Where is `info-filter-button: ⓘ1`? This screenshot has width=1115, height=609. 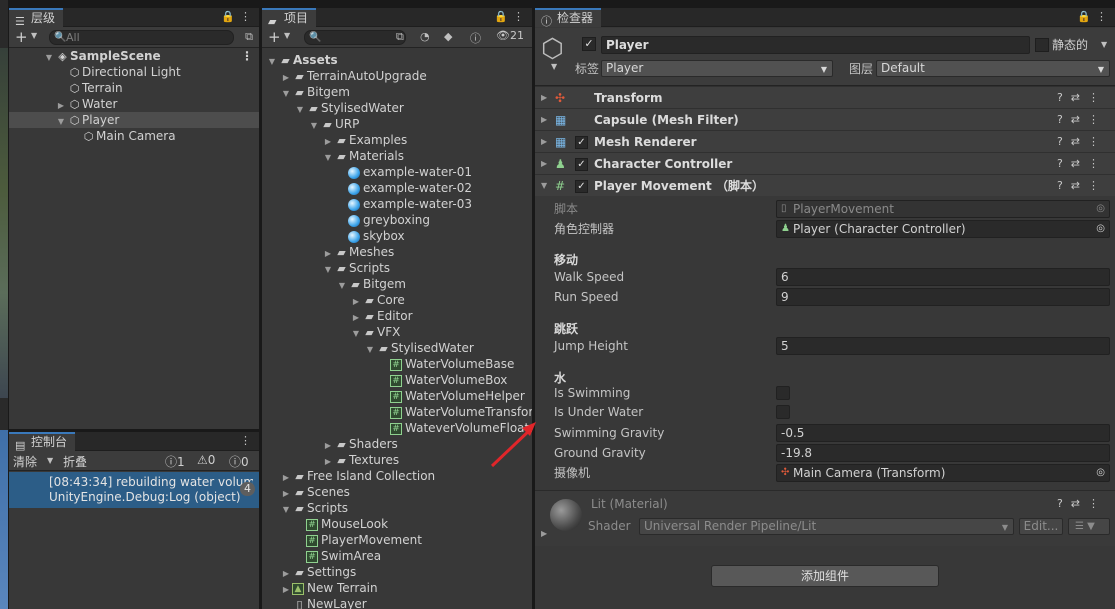
info-filter-button: ⓘ1 is located at coordinates (175, 461).